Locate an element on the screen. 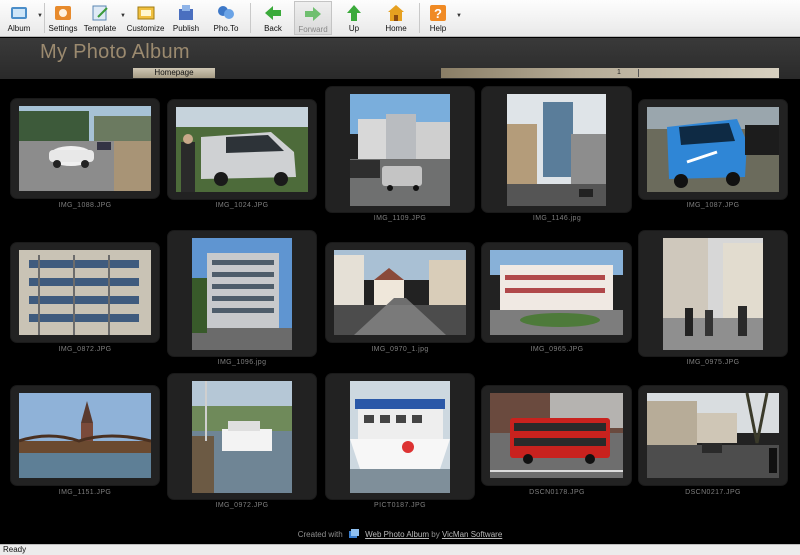 The height and width of the screenshot is (555, 800). thumbnail-frame: IMG_0972.JPG is located at coordinates (242, 441).